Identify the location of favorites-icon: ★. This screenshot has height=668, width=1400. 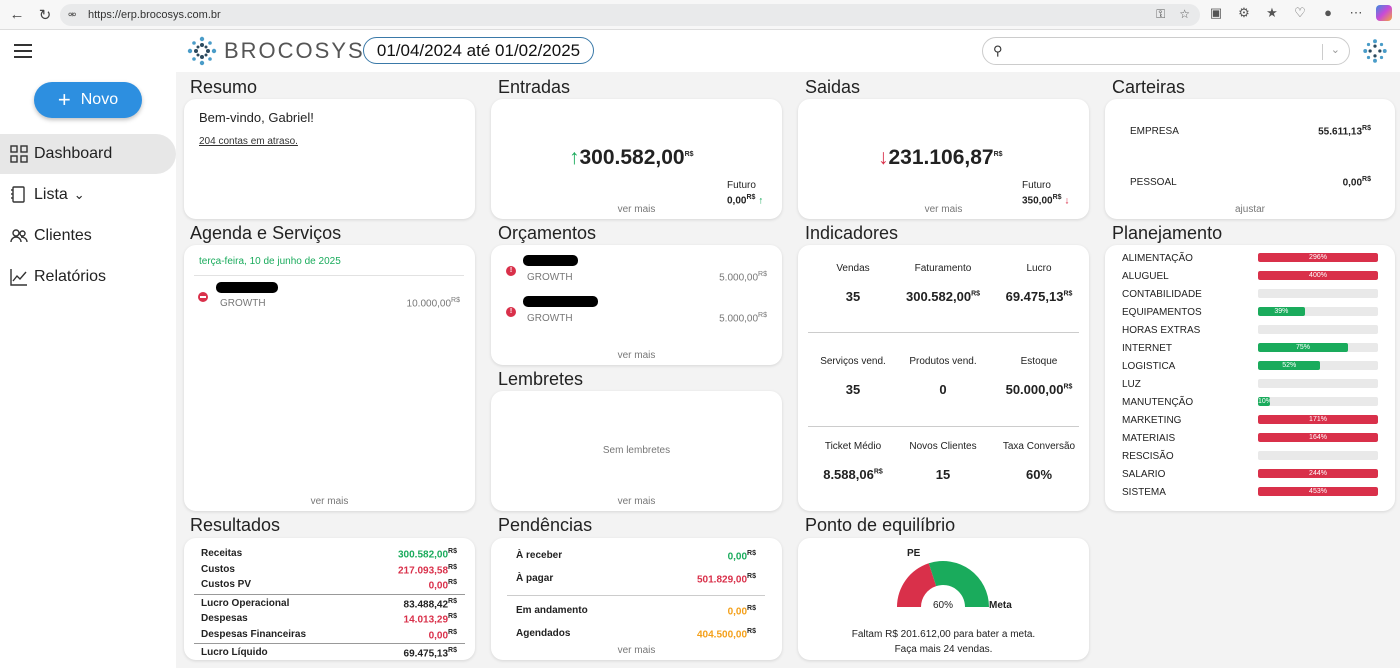
(1272, 13).